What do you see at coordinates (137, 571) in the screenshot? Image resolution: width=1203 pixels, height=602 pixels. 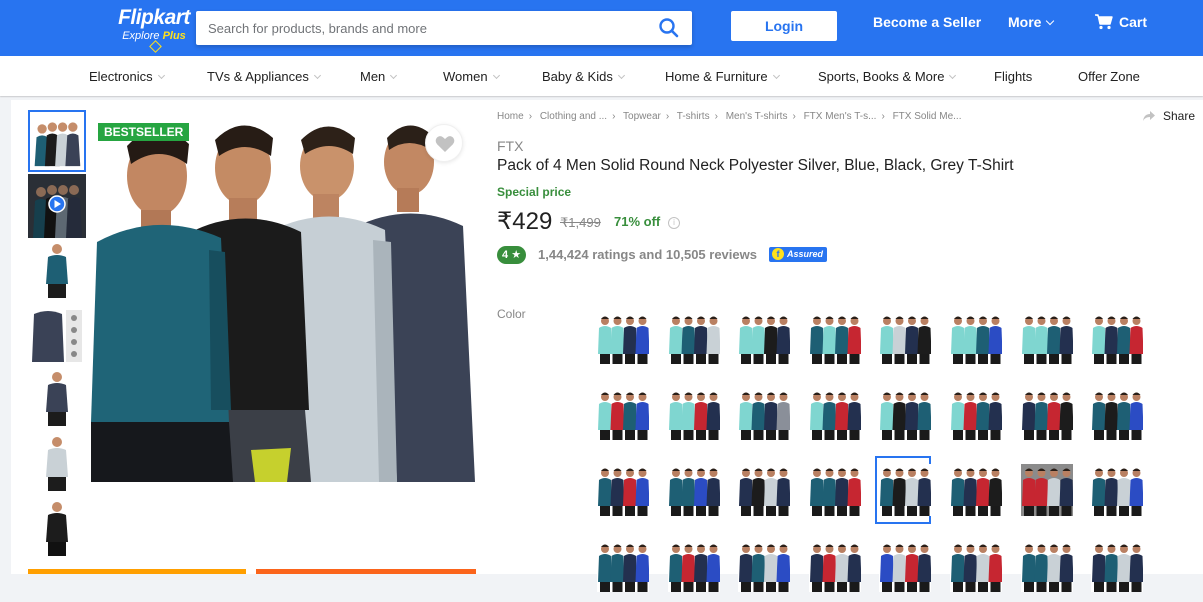 I see `add-to-cart-button` at bounding box center [137, 571].